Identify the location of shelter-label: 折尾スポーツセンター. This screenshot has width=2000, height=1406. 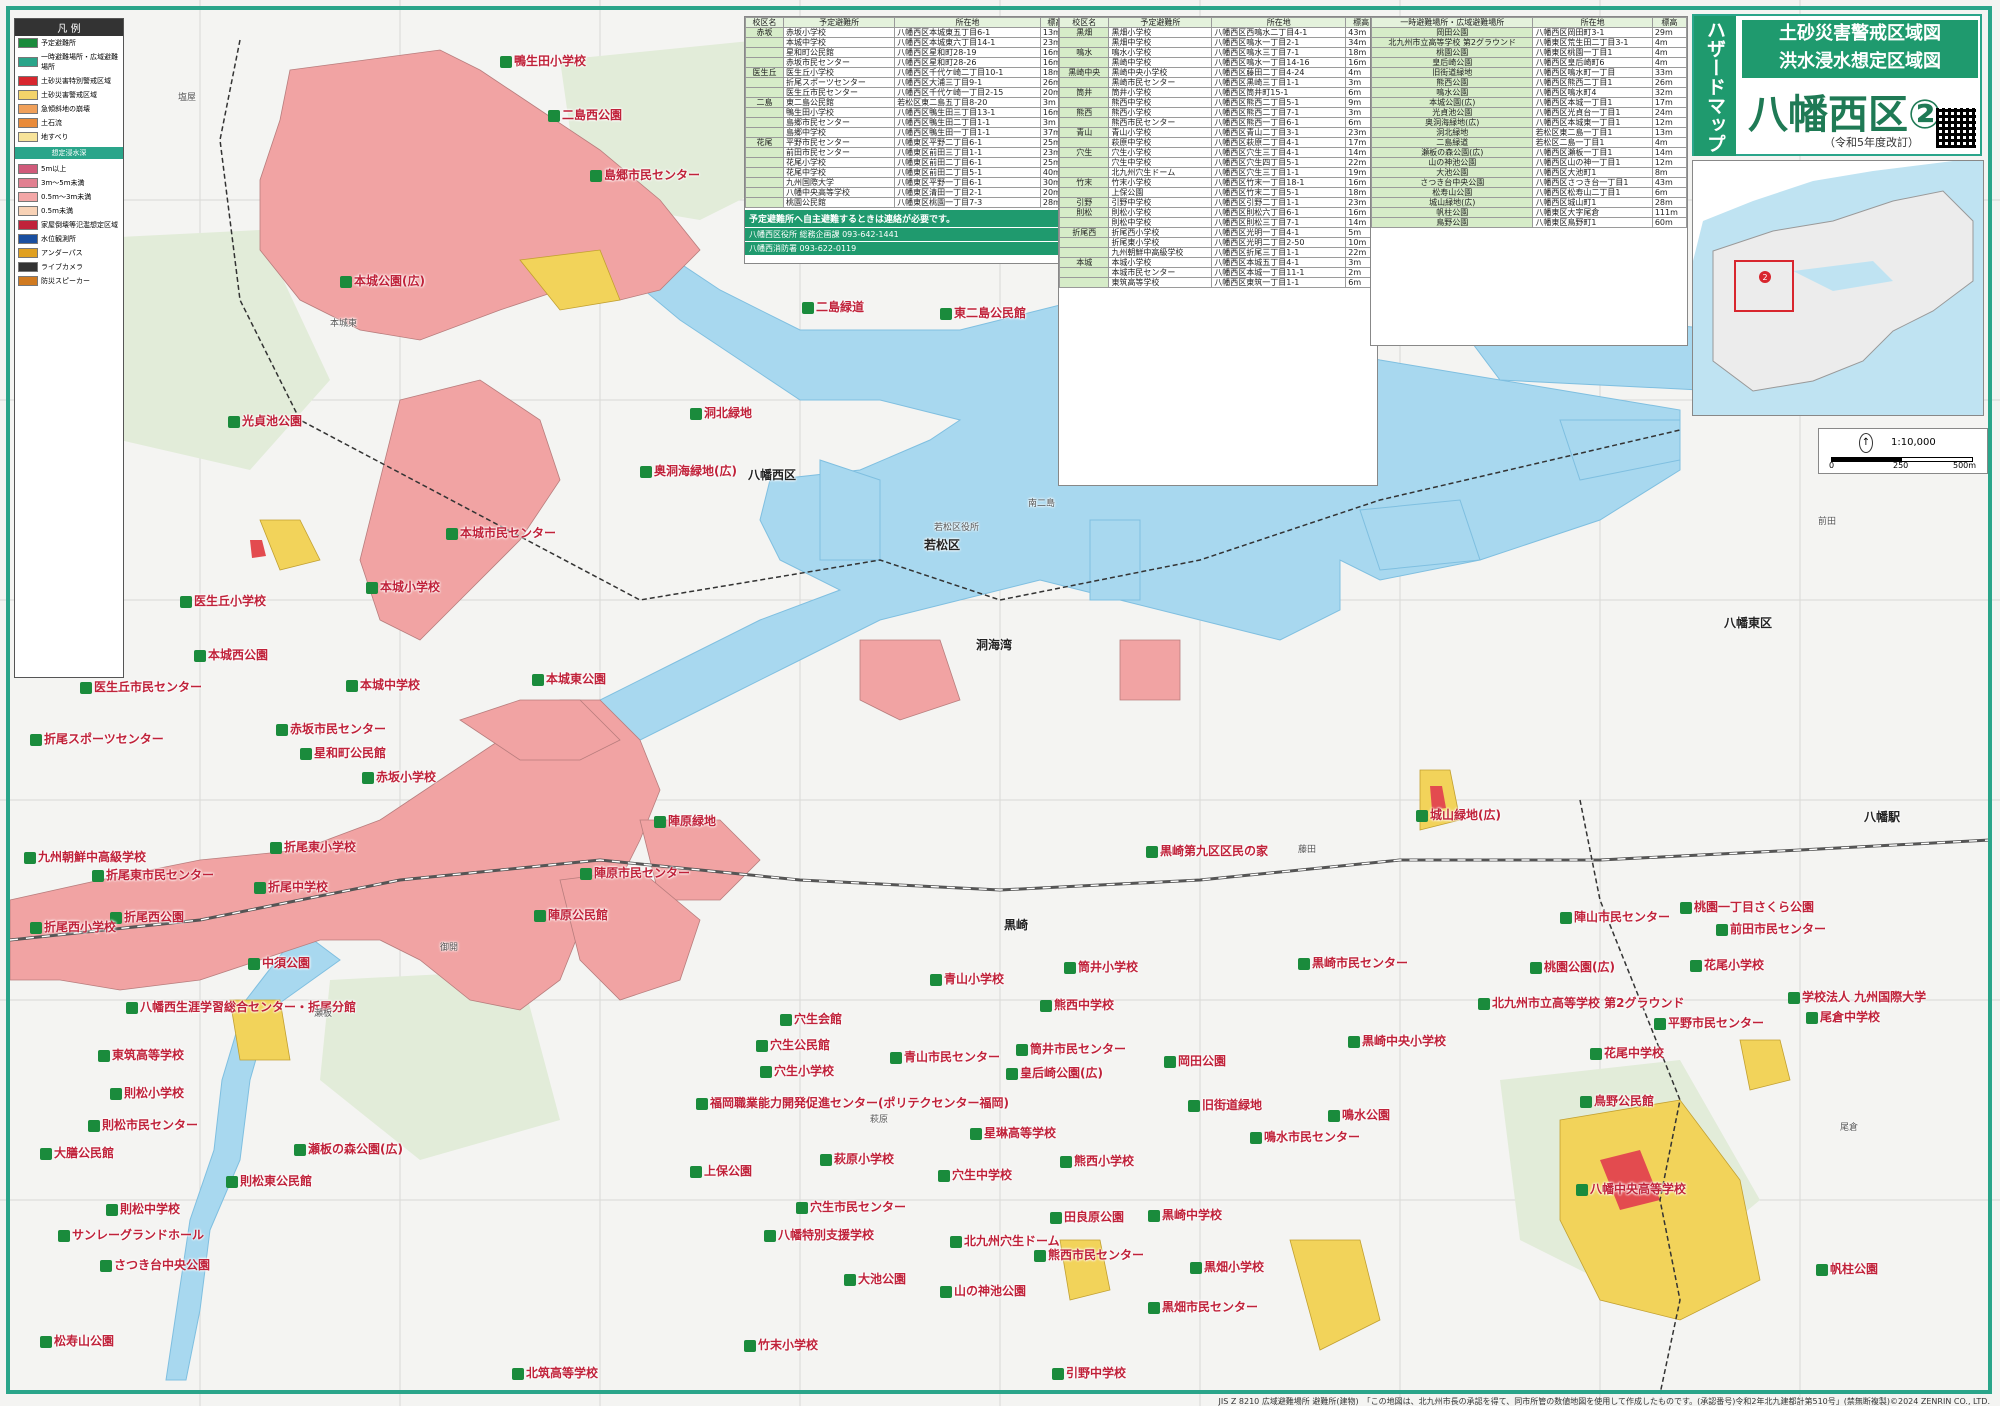
(97, 738).